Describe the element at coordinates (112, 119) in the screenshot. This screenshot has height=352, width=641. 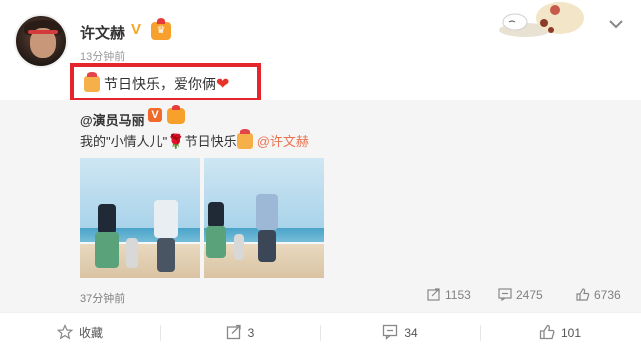
I see `repost-username: @演员马丽` at that location.